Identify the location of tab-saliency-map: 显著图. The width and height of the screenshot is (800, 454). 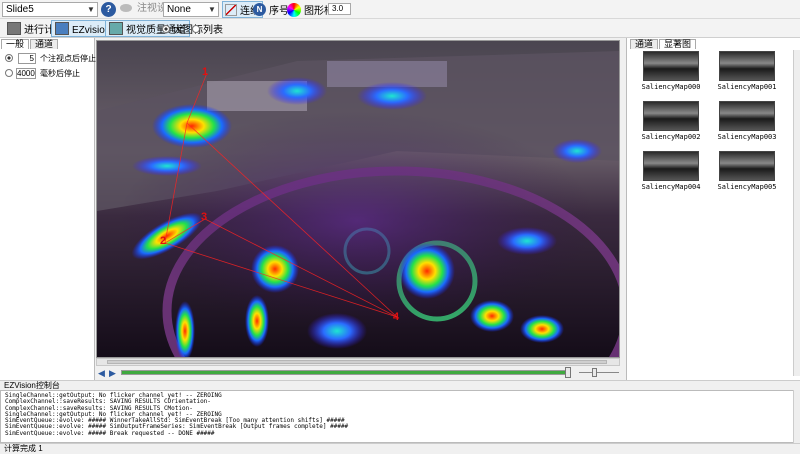
(678, 44).